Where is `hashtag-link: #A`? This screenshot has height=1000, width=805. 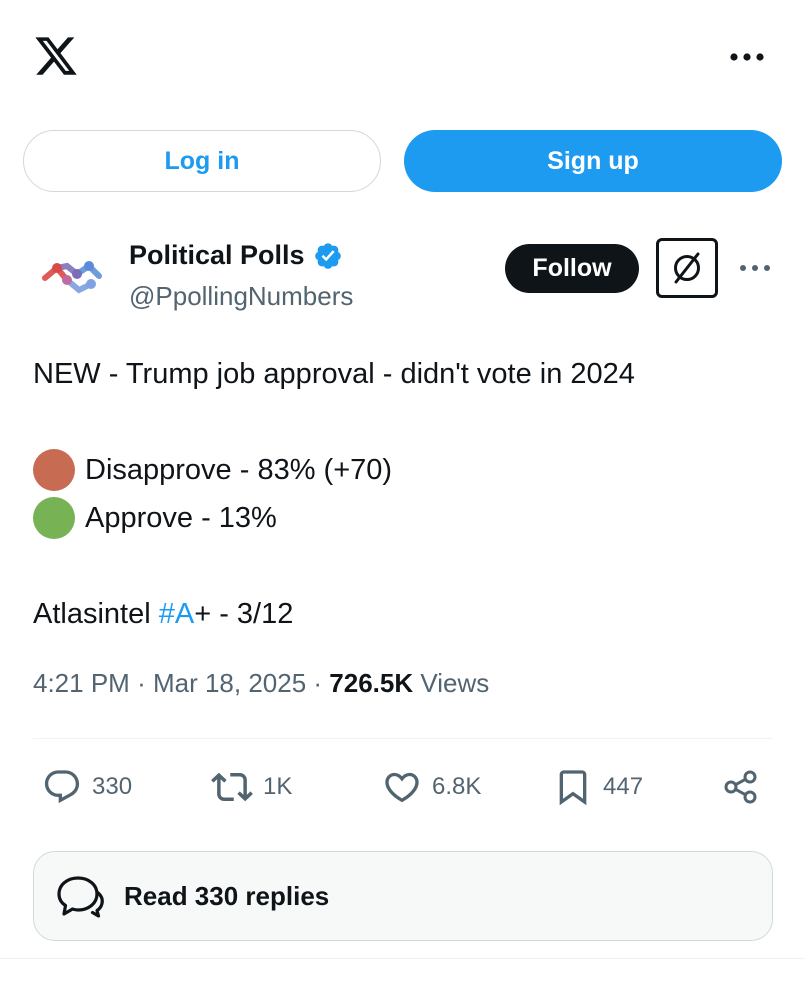
hashtag-link: #A is located at coordinates (176, 614).